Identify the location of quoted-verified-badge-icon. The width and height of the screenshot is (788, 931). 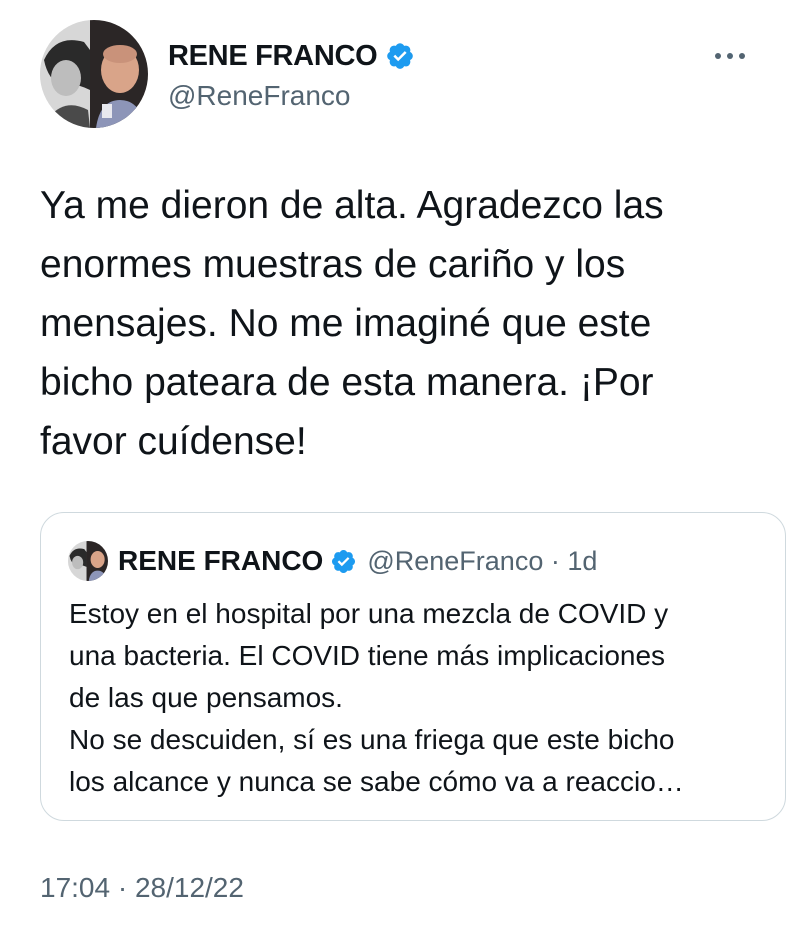
(343, 561).